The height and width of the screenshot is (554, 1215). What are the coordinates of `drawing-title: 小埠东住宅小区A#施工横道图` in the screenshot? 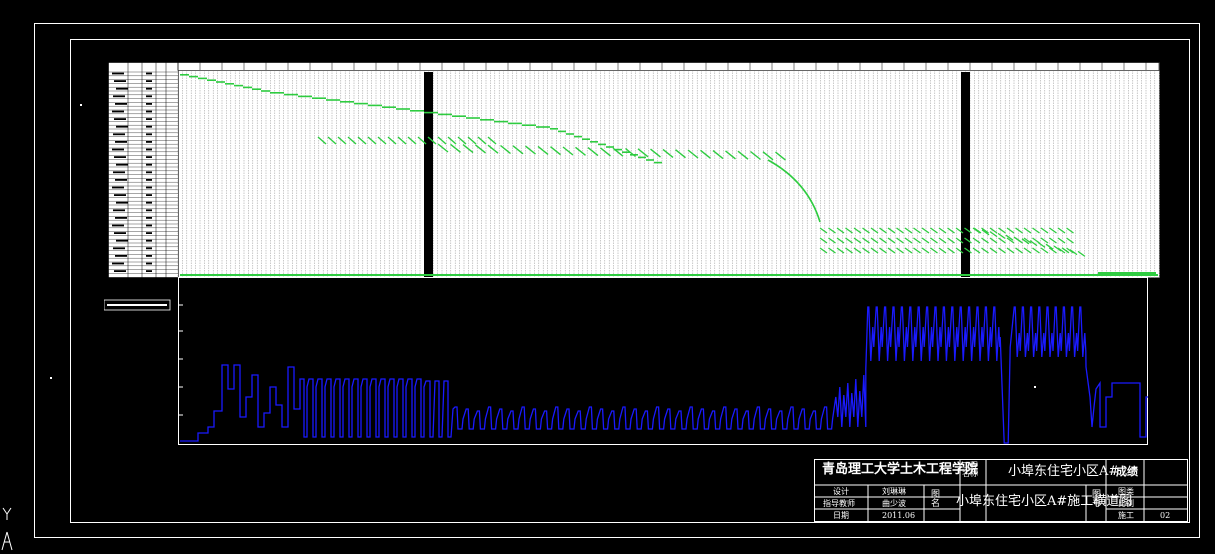 It's located at (1044, 501).